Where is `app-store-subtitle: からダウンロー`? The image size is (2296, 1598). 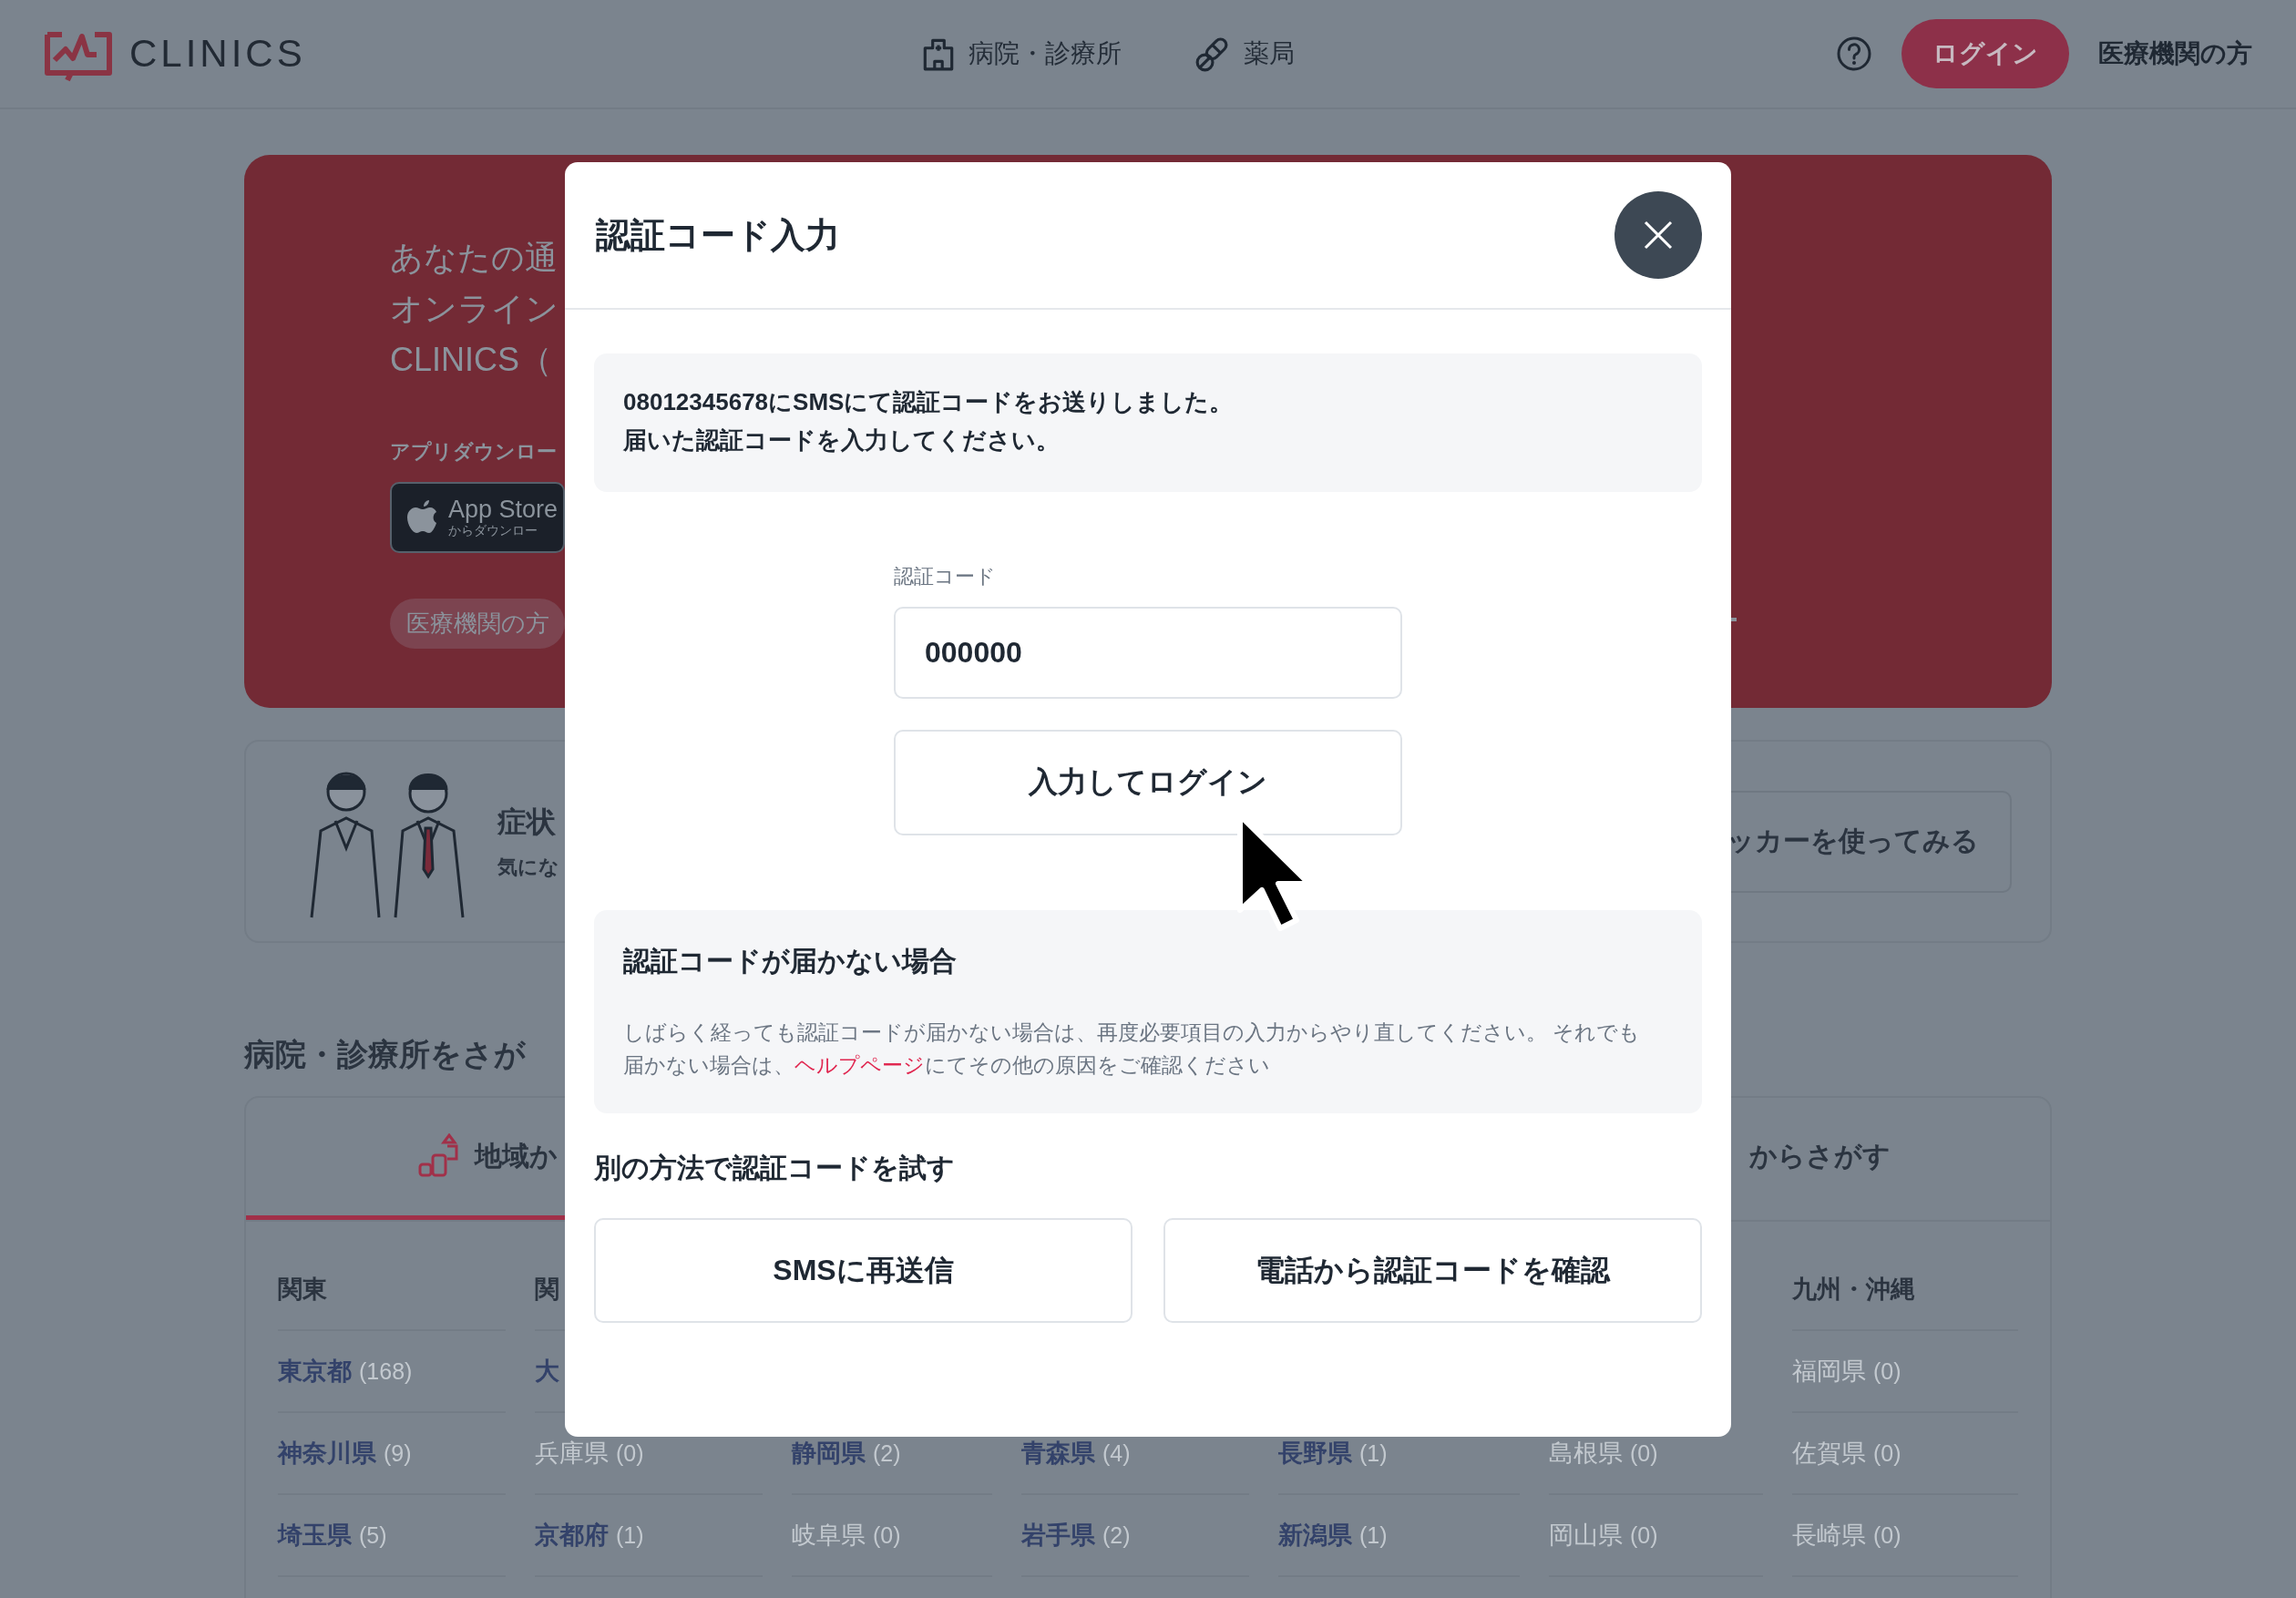 app-store-subtitle: からダウンロー is located at coordinates (493, 531).